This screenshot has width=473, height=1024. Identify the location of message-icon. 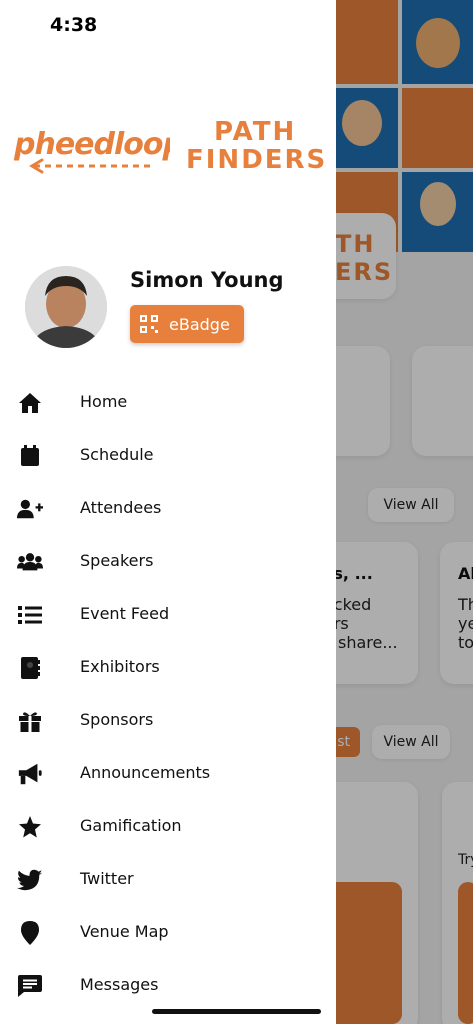
(30, 986).